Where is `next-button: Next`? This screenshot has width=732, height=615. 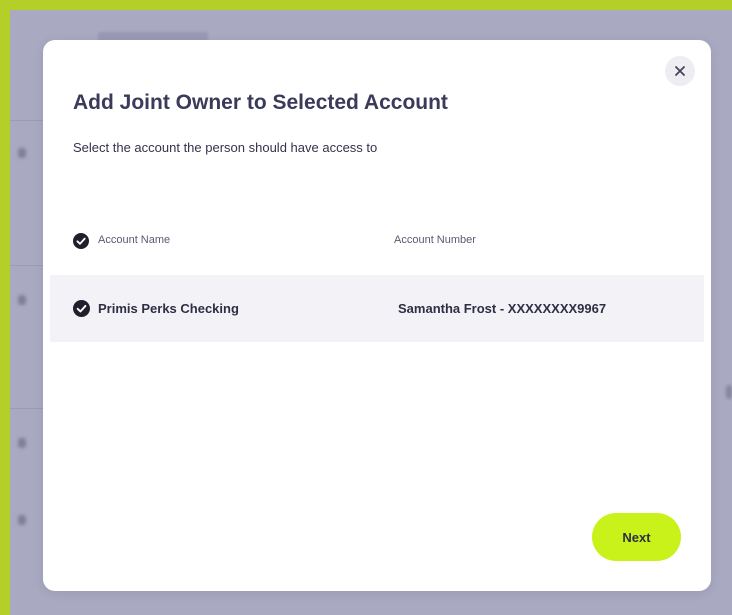 next-button: Next is located at coordinates (636, 537).